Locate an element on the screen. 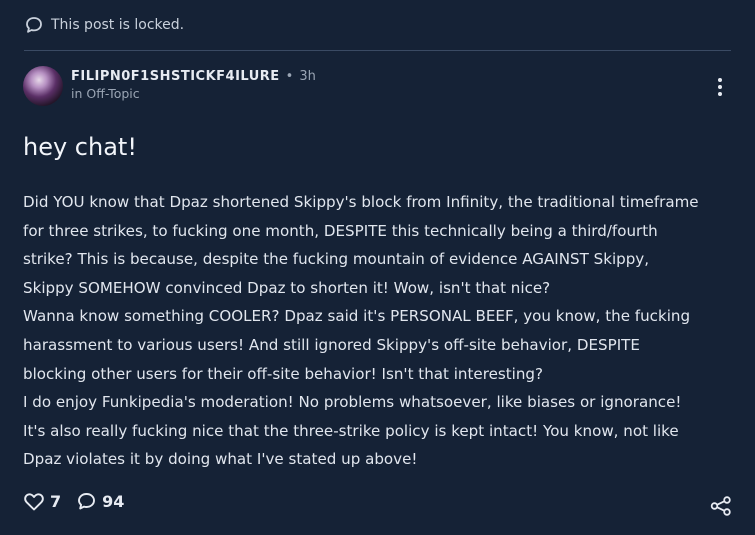 The height and width of the screenshot is (535, 755). avatar is located at coordinates (43, 86).